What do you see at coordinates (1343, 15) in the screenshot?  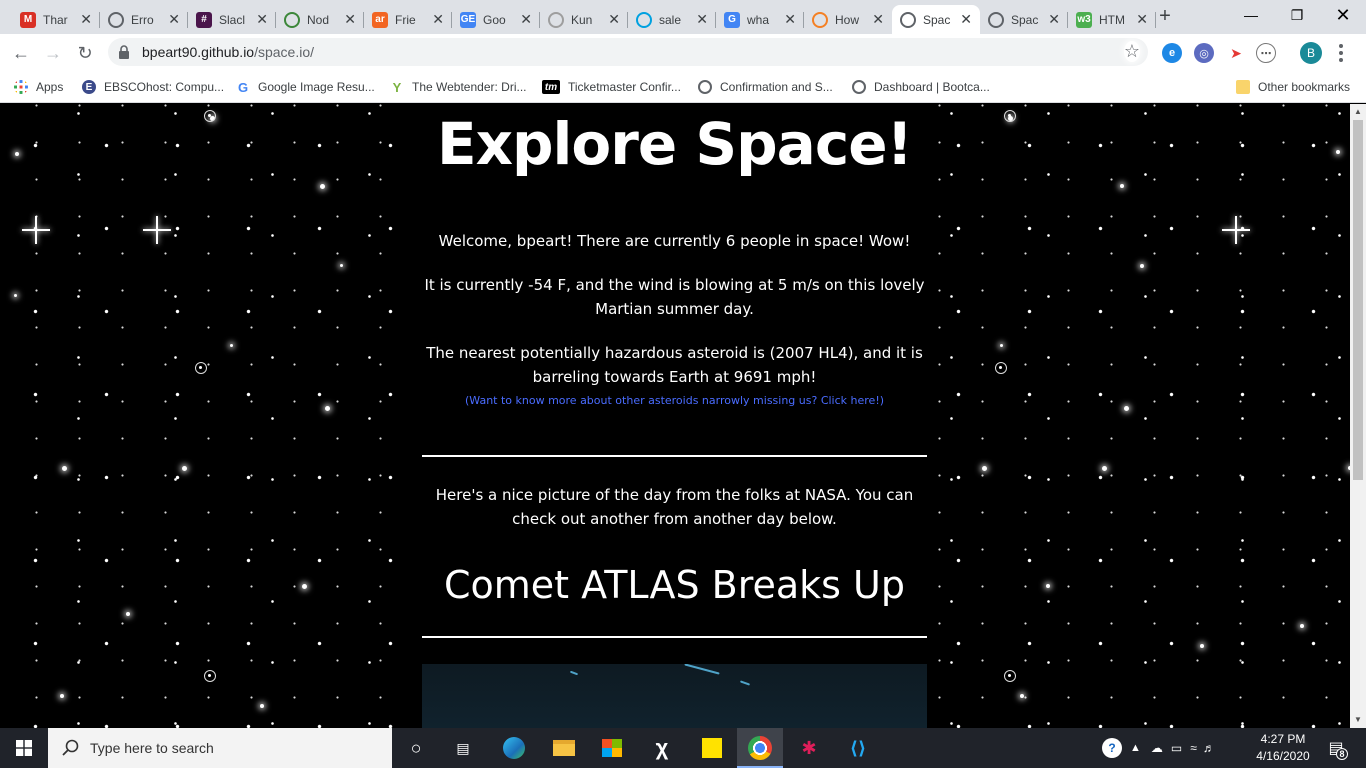 I see `close-window-button: ✕` at bounding box center [1343, 15].